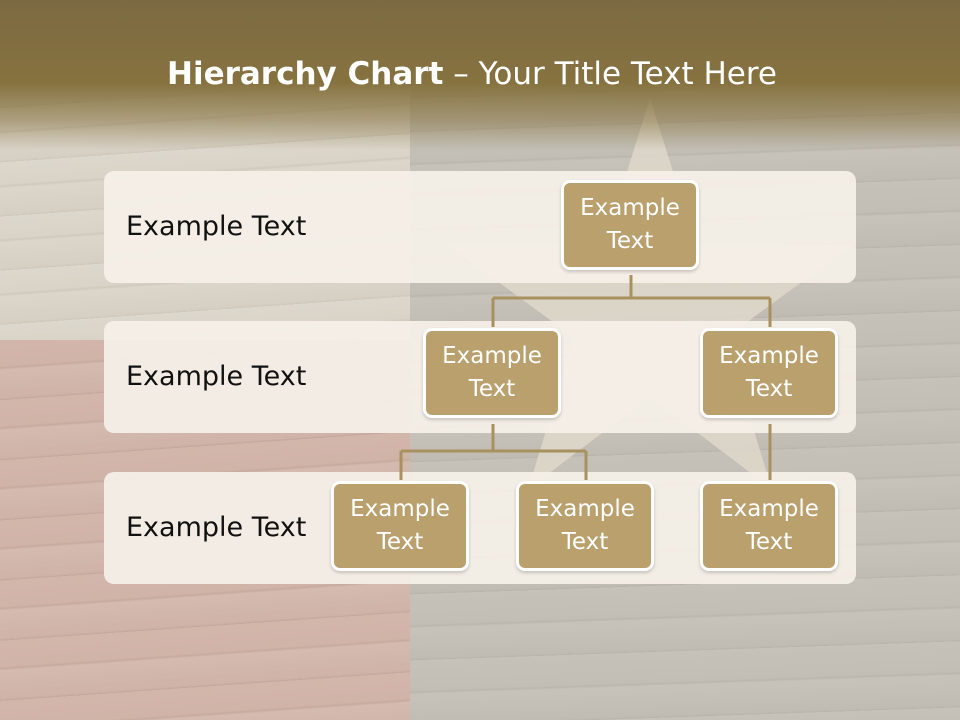 Image resolution: width=960 pixels, height=720 pixels. I want to click on node-level2-right: Example Text, so click(769, 373).